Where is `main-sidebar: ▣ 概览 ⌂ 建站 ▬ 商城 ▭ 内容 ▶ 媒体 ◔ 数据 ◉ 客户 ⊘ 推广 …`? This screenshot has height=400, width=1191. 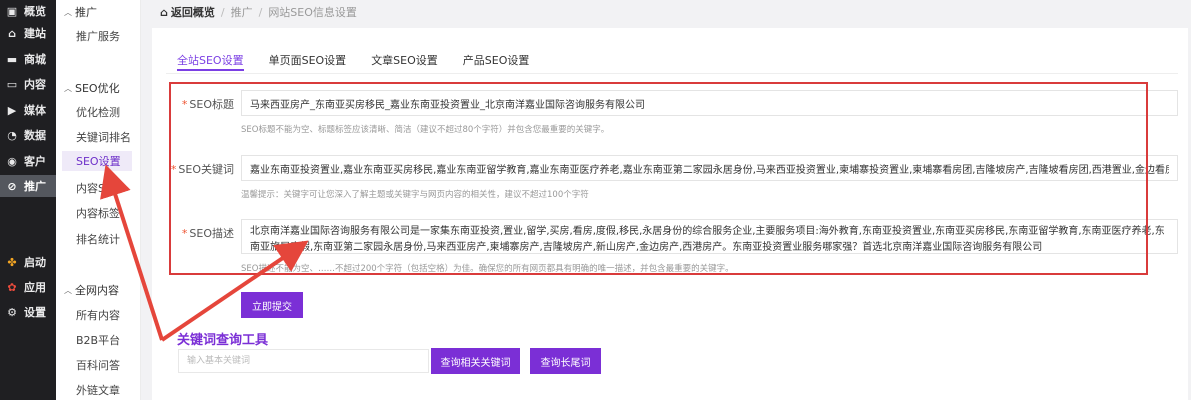
main-sidebar: ▣ 概览 ⌂ 建站 ▬ 商城 ▭ 内容 ▶ 媒体 ◔ 数据 ◉ 客户 ⊘ 推广 … is located at coordinates (28, 200).